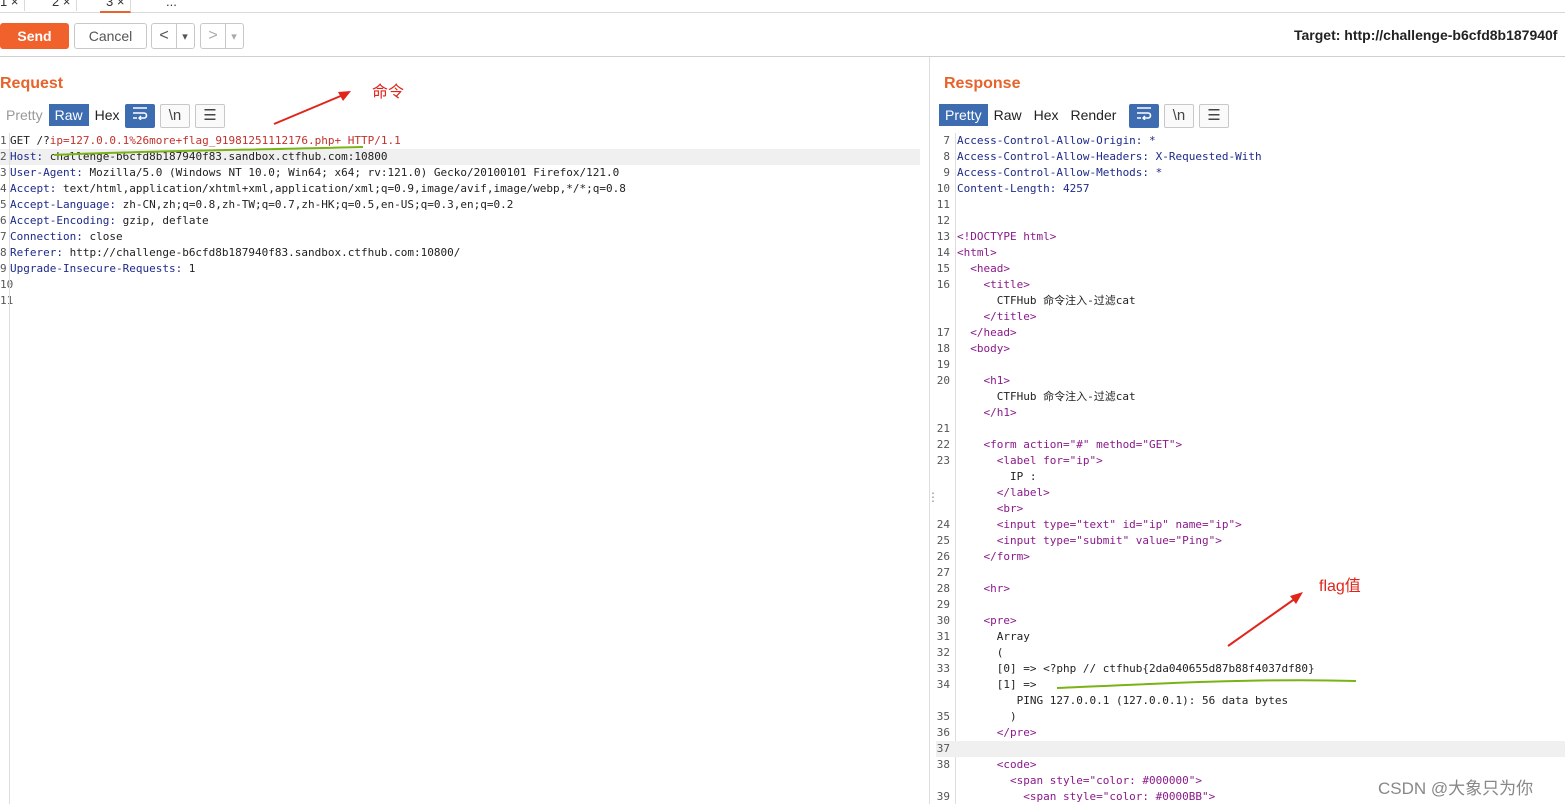 This screenshot has width=1565, height=805. I want to click on response-line: 29, so click(943, 604).